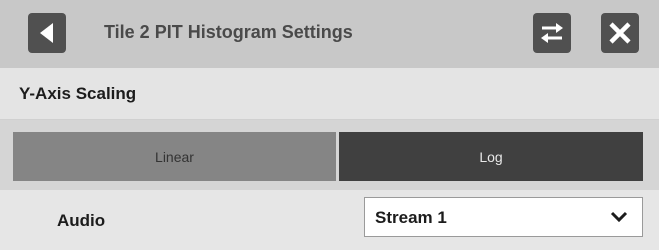 The height and width of the screenshot is (250, 659). Describe the element at coordinates (81, 220) in the screenshot. I see `audio-label: Audio` at that location.